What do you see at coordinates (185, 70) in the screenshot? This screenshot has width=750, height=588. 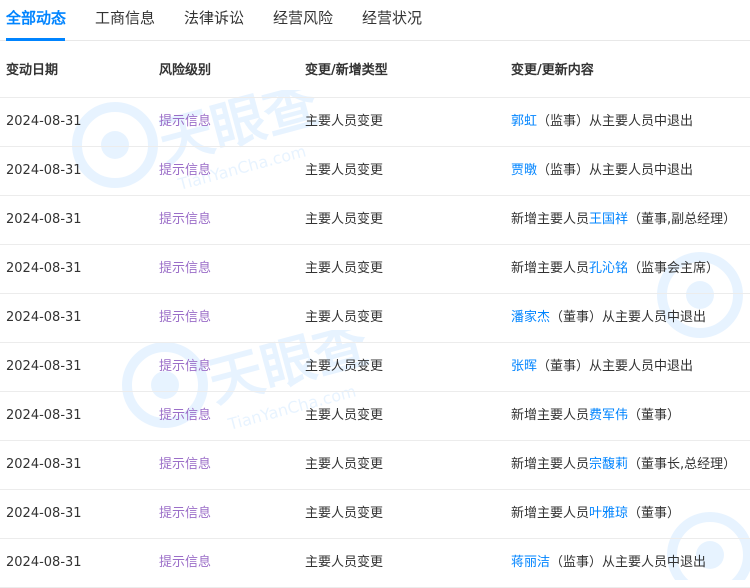 I see `header-risk-level: 风险级别` at bounding box center [185, 70].